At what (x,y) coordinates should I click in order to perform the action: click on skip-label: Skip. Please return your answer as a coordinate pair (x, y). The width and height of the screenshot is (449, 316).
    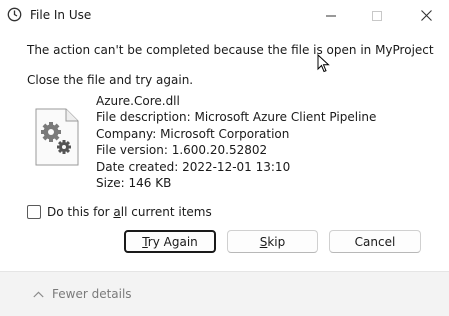
    Looking at the image, I should click on (272, 241).